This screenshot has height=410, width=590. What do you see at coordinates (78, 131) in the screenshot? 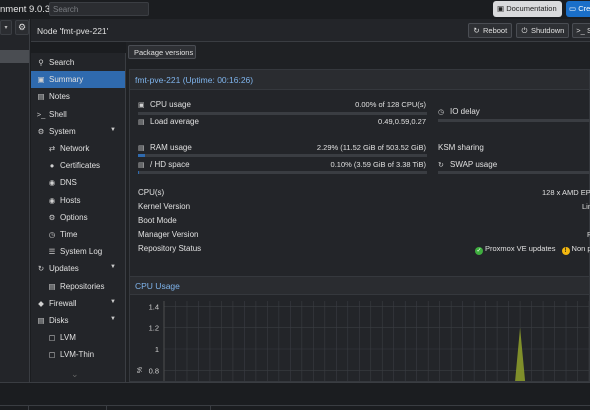
I see `nav-item-system: ⚙ System ▼` at bounding box center [78, 131].